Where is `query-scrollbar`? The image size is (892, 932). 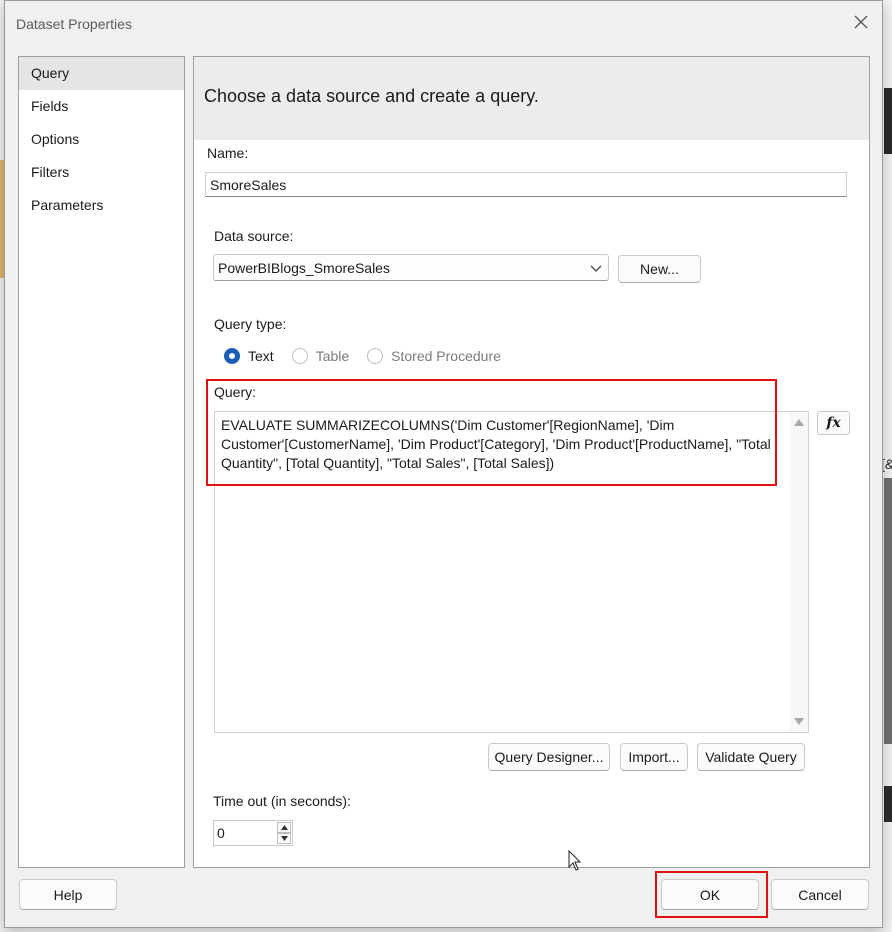
query-scrollbar is located at coordinates (799, 572).